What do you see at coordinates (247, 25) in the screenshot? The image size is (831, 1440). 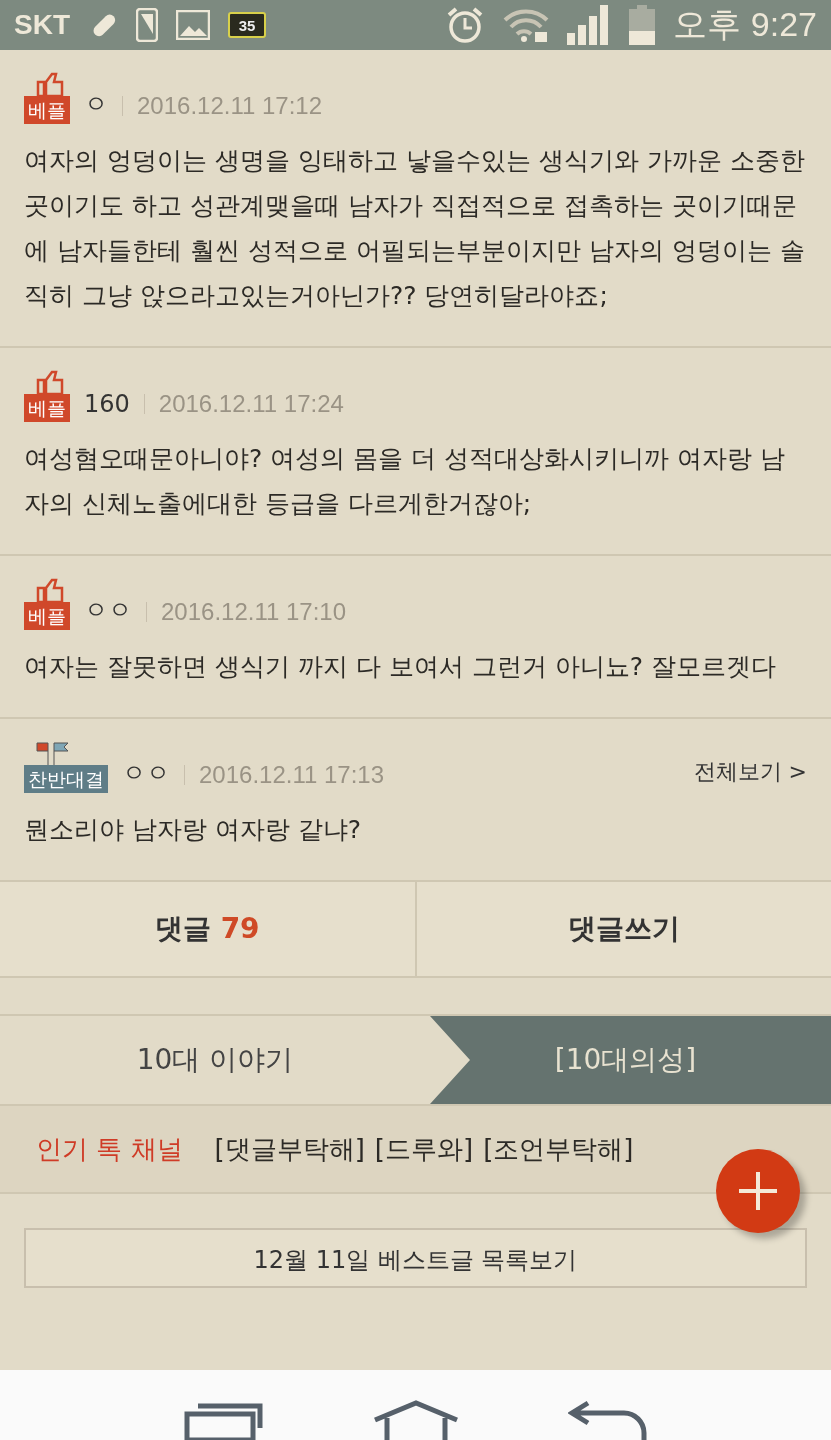 I see `battery-badge: 35` at bounding box center [247, 25].